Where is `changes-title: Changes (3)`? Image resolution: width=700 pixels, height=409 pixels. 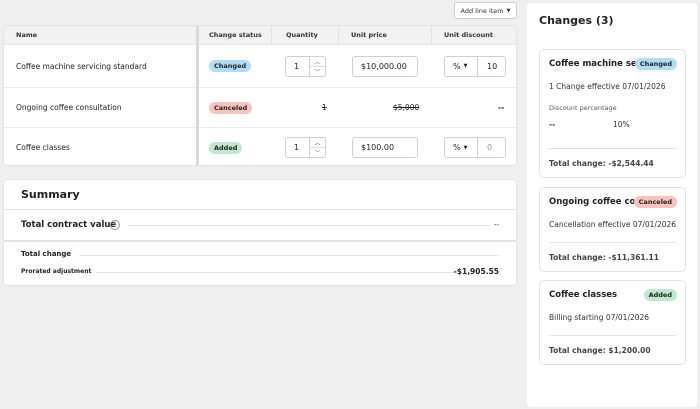
changes-title: Changes (3) is located at coordinates (576, 20).